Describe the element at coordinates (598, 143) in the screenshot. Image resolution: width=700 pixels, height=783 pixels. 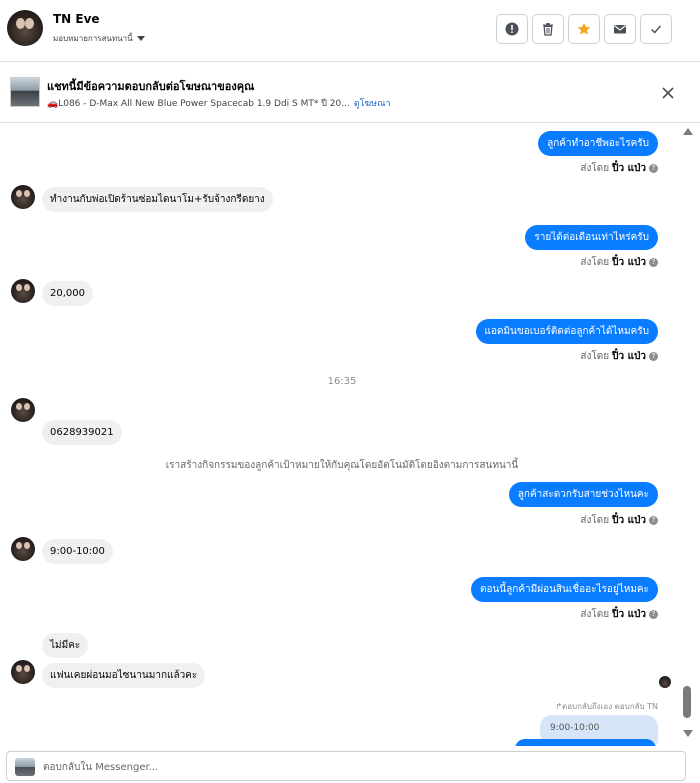
I see `outgoing-message: ลูกค้าทำอาชีพอะไรครับ` at that location.